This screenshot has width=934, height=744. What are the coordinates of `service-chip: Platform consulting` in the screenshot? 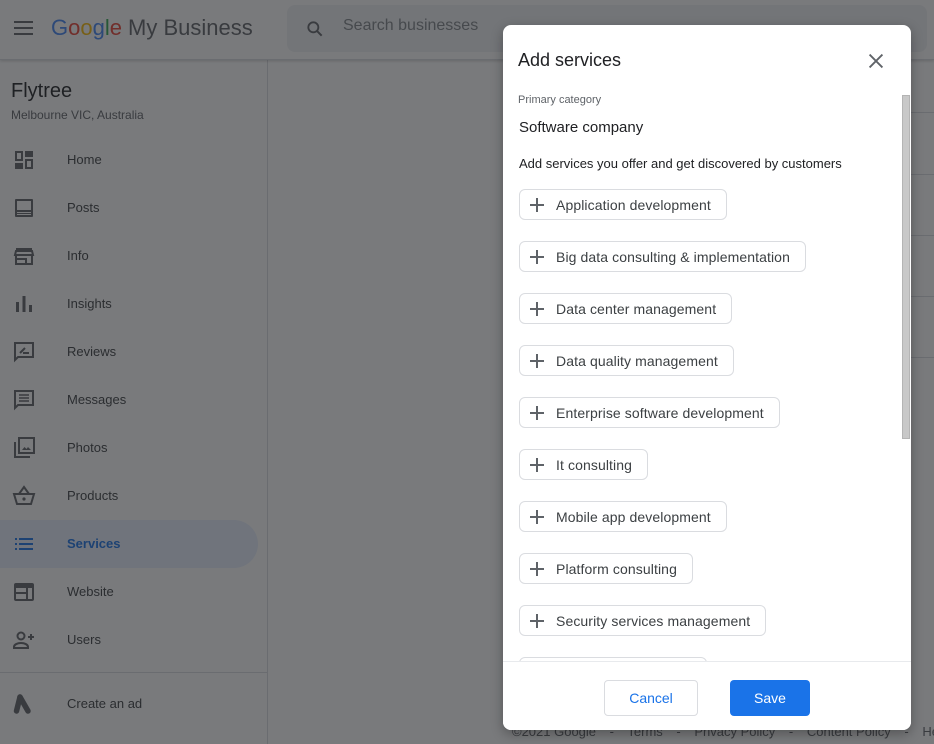 It's located at (606, 568).